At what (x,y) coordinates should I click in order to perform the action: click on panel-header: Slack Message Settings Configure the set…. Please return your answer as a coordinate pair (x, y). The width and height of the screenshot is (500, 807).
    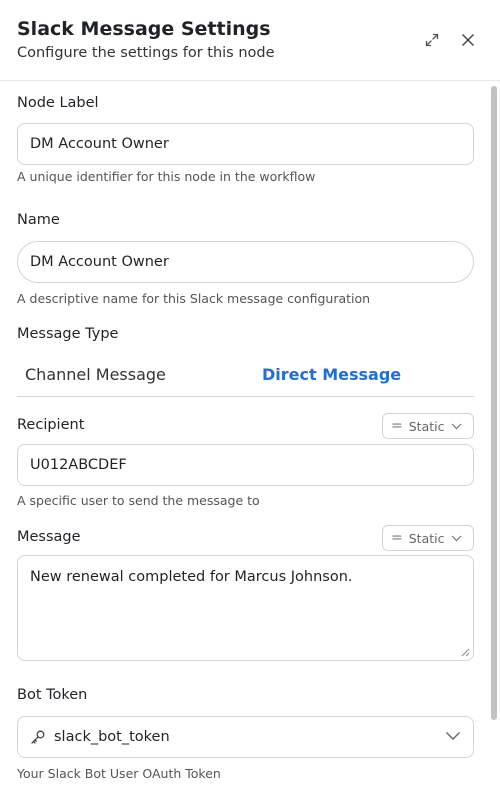
    Looking at the image, I should click on (250, 40).